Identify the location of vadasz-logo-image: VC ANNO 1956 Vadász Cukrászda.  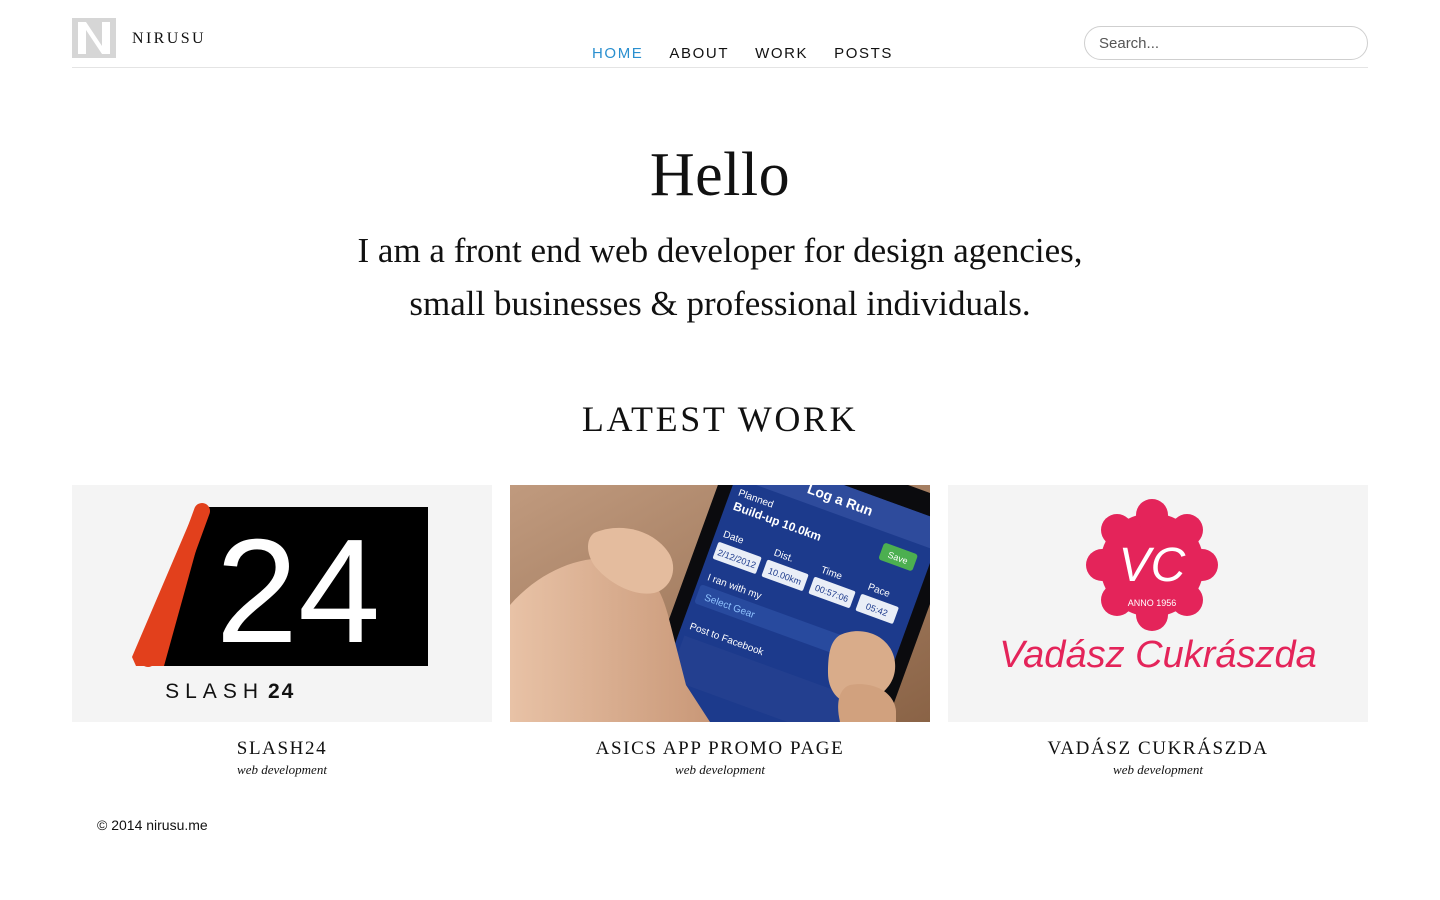
(1158, 603).